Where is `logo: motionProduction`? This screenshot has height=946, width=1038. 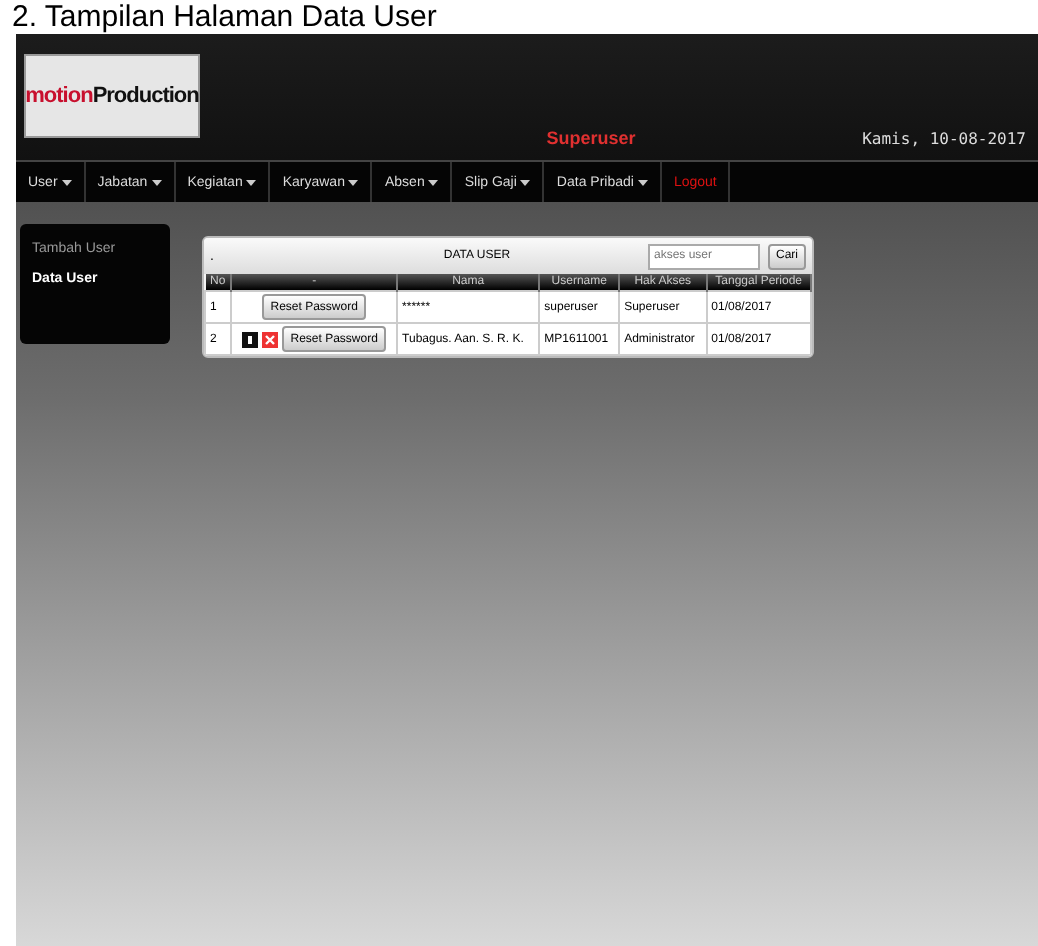
logo: motionProduction is located at coordinates (112, 96).